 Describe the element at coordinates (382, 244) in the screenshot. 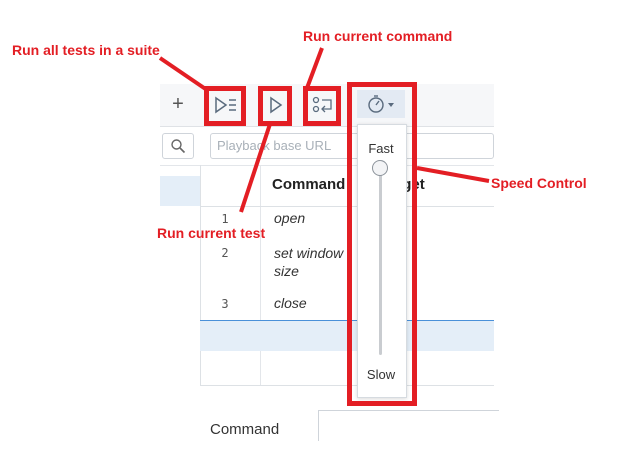

I see `highlight-speed-control` at that location.